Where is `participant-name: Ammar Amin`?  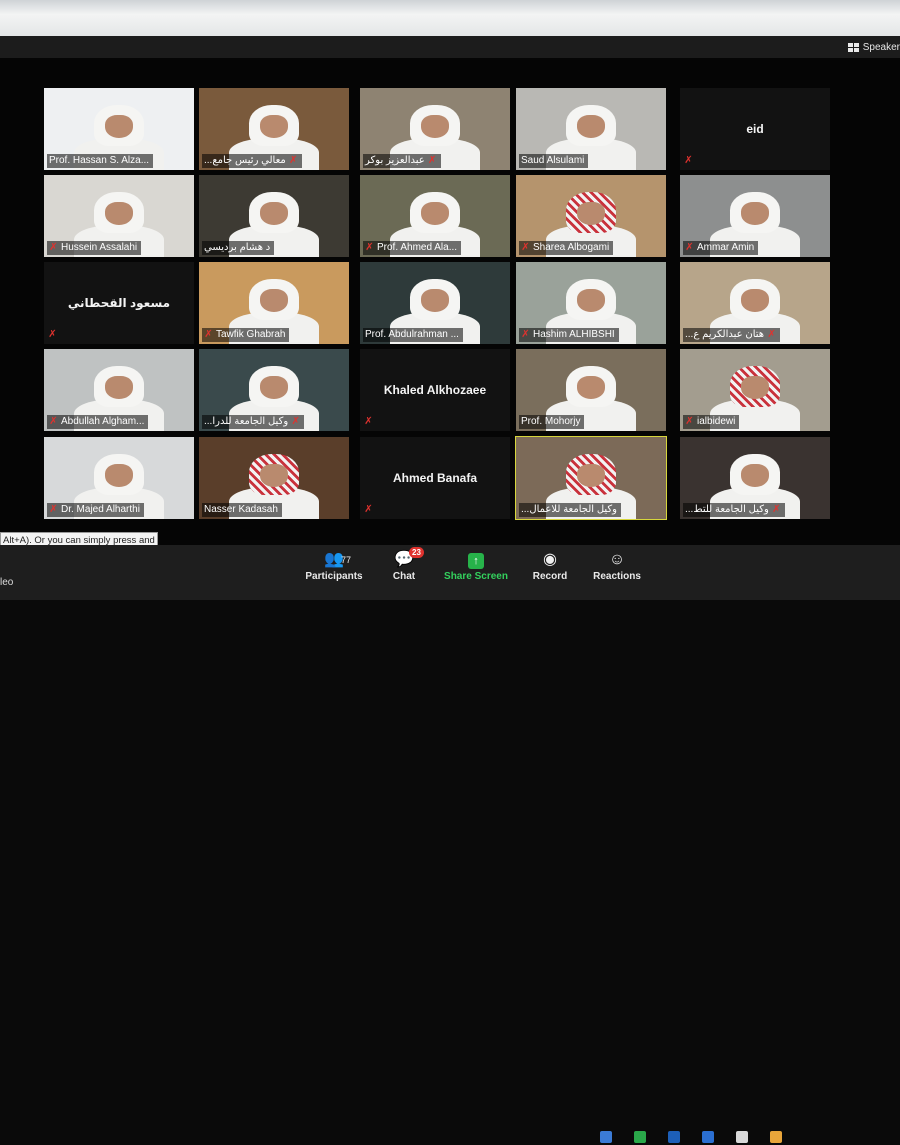
participant-name: Ammar Amin is located at coordinates (726, 247).